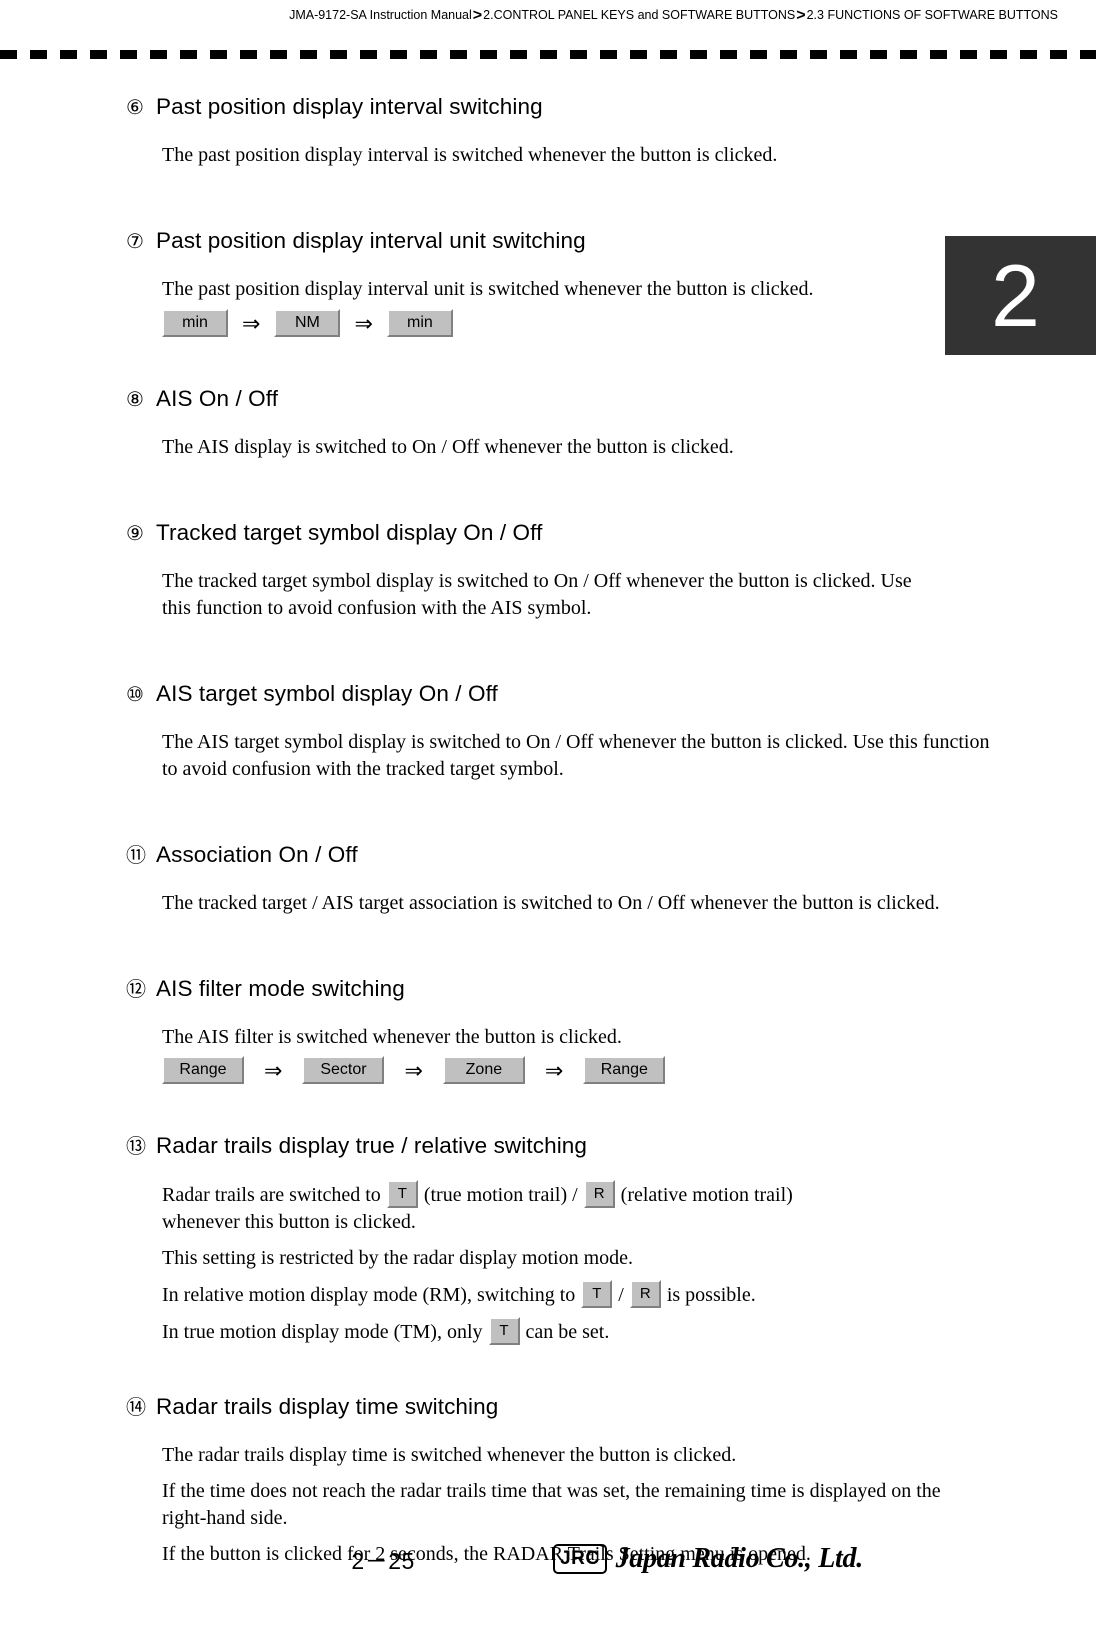 Image resolution: width=1096 pixels, height=1641 pixels. I want to click on section-12-button-sequence: Range ⇒ Sector ⇒ Zone ⇒ Range, so click(548, 1070).